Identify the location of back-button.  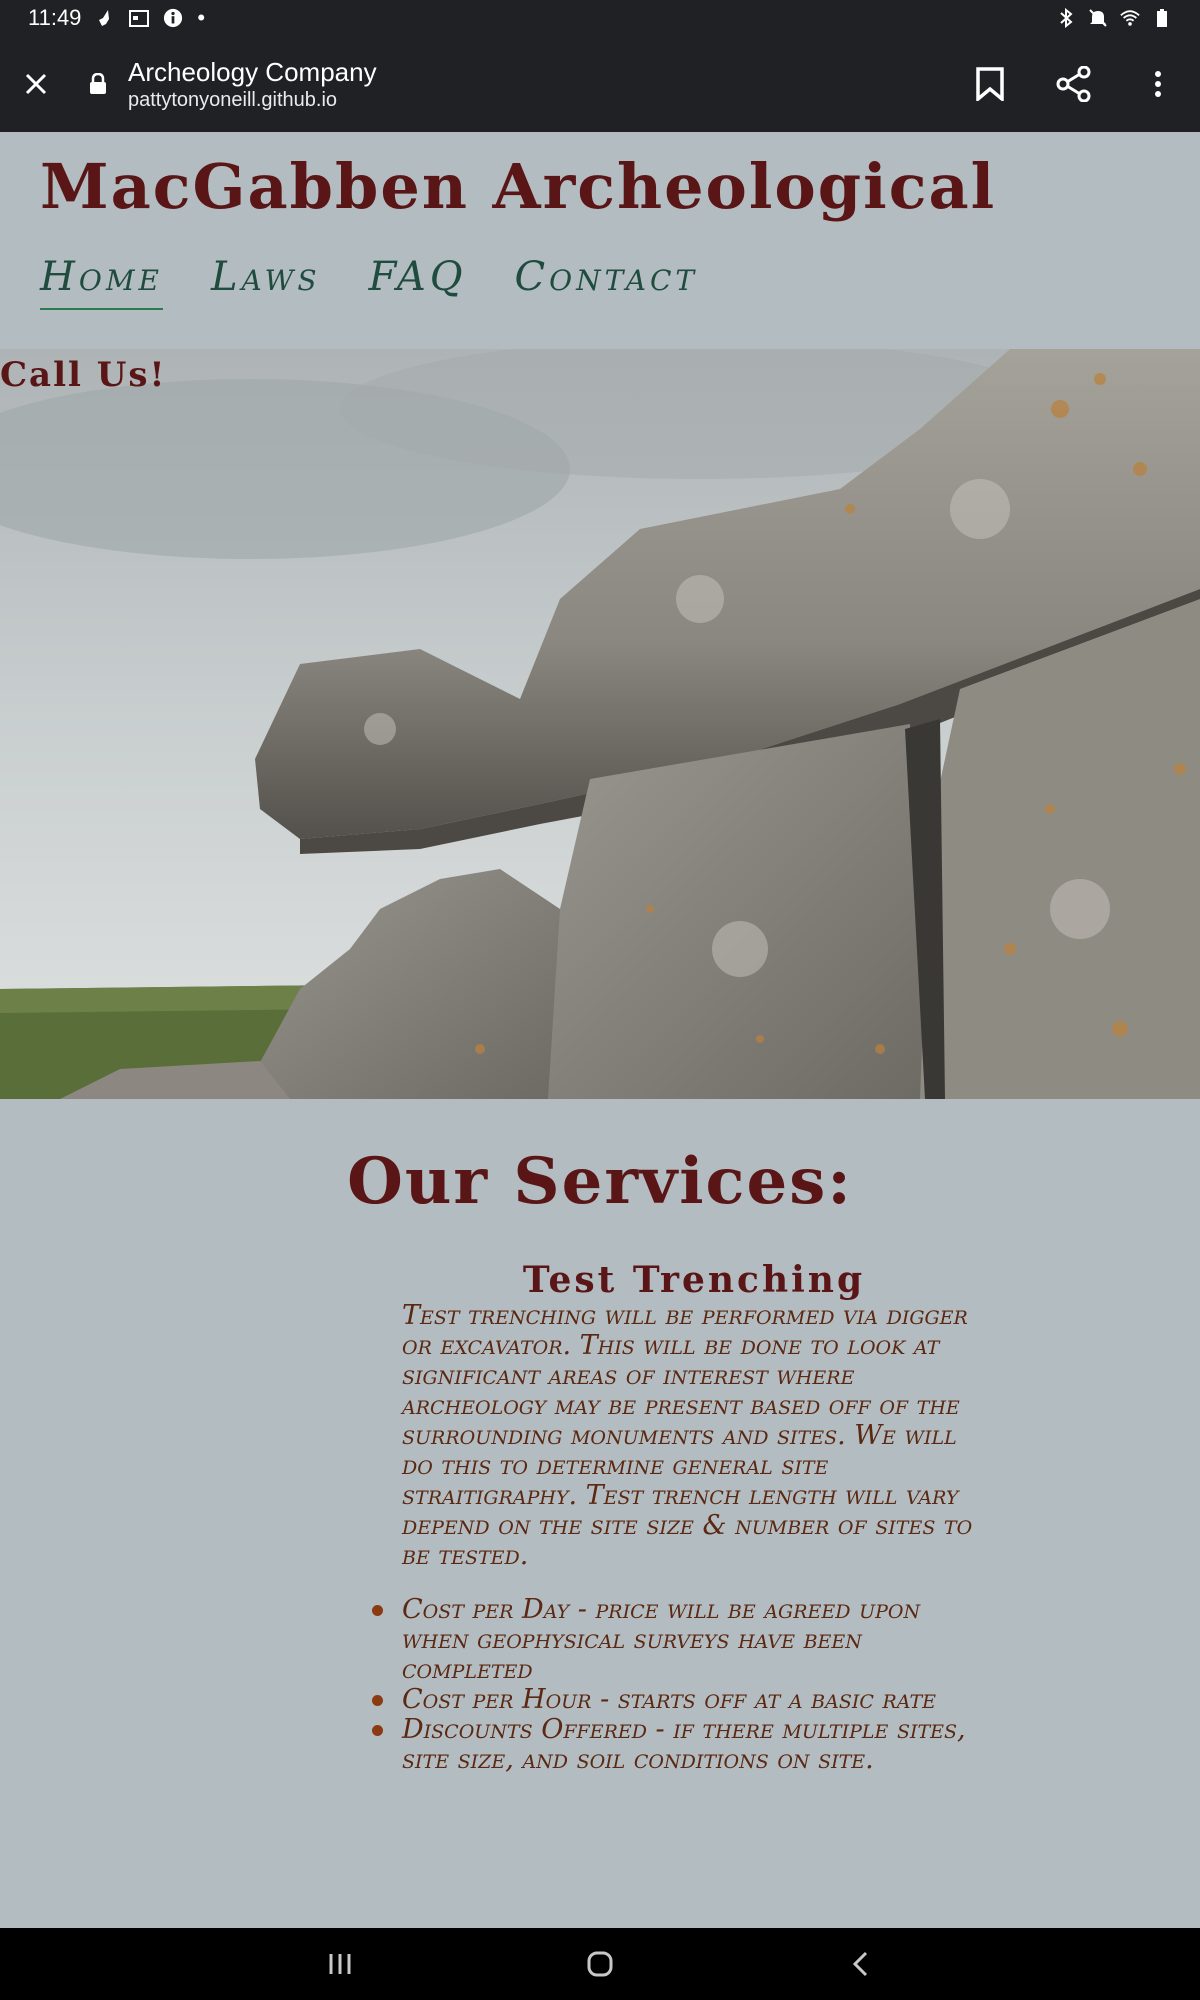
(860, 1964).